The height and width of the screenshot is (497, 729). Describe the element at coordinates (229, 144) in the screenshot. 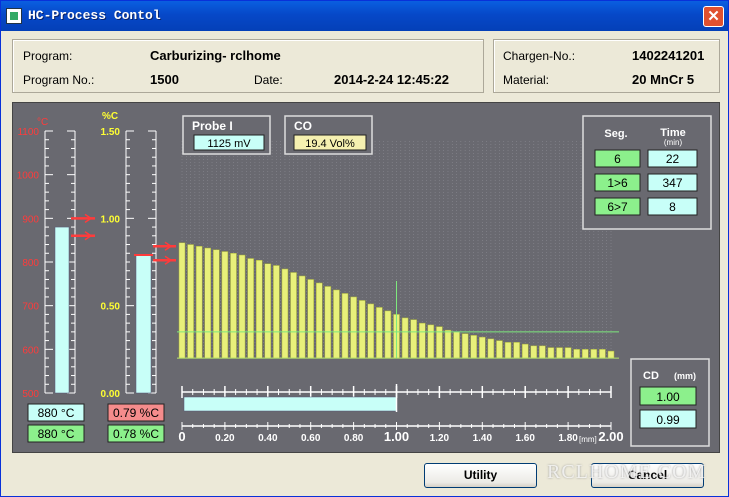

I see `probe-value: 1125 mV` at that location.